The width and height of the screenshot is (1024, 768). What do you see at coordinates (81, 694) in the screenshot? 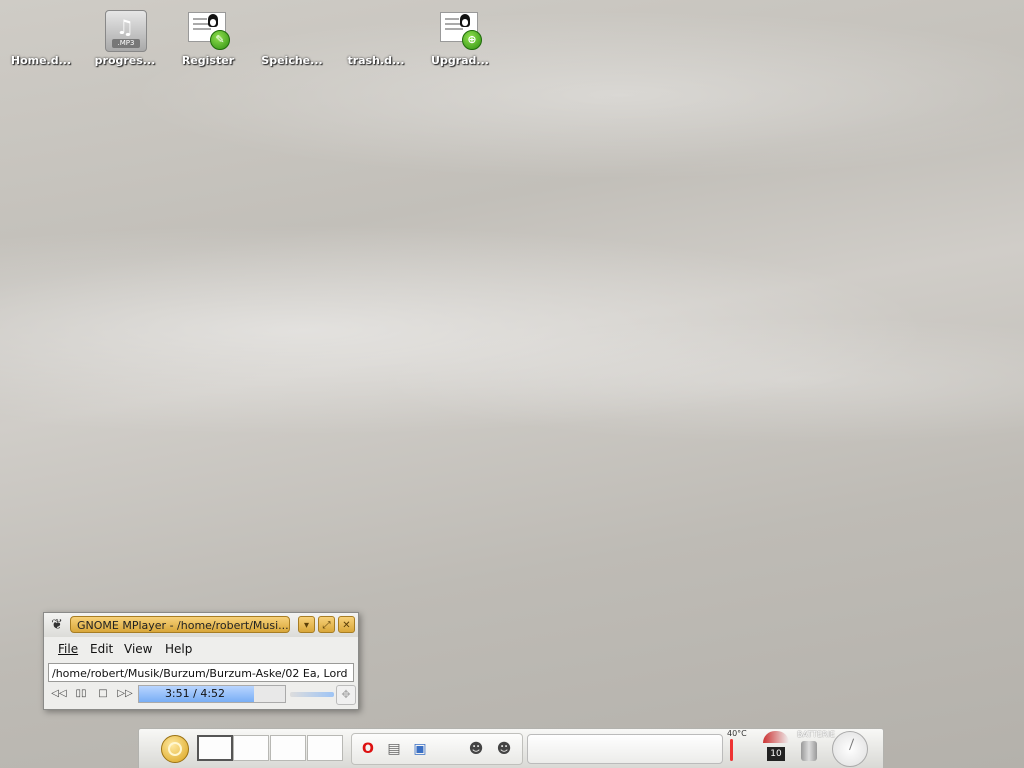
I see `pause-button: ▯▯` at bounding box center [81, 694].